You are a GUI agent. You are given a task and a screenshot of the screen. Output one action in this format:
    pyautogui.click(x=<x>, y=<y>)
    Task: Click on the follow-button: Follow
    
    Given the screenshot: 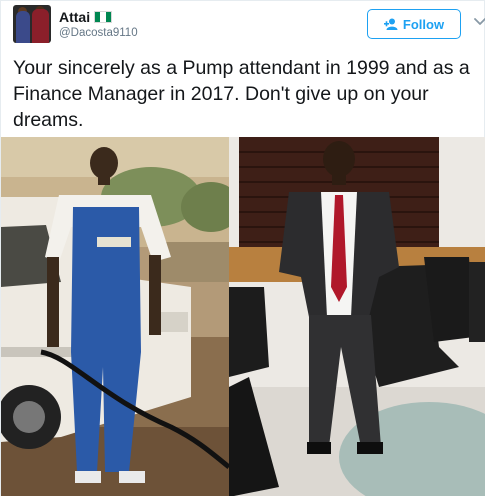 What is the action you would take?
    pyautogui.click(x=414, y=24)
    